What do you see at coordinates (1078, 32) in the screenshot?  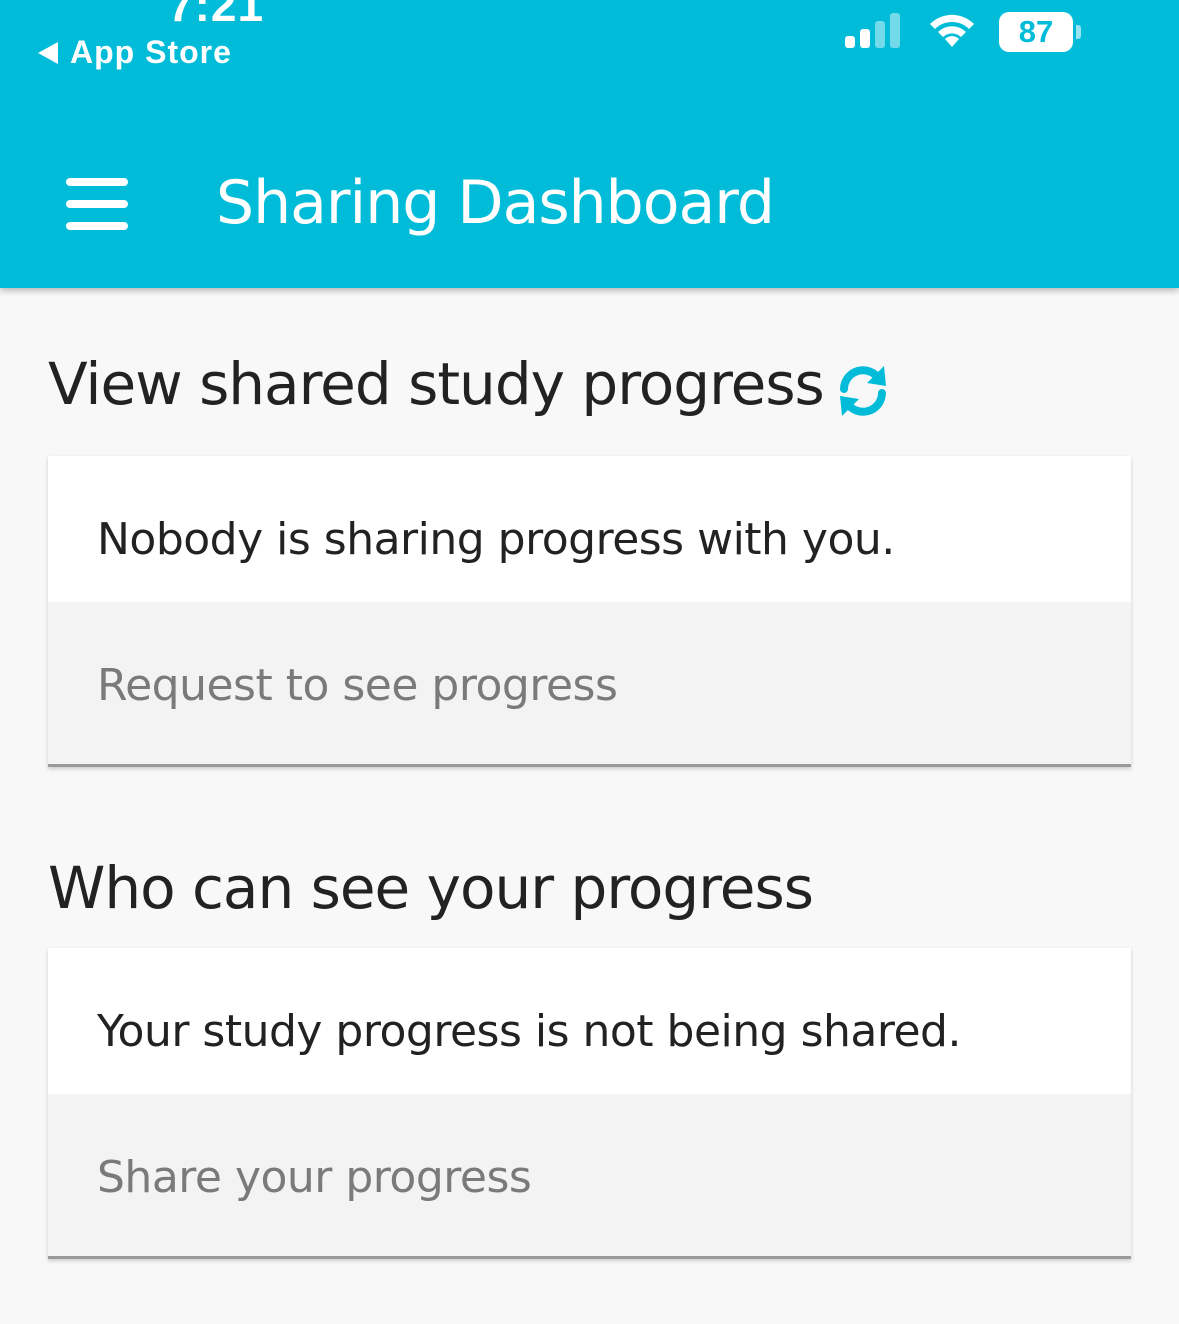 I see `battery-tip` at bounding box center [1078, 32].